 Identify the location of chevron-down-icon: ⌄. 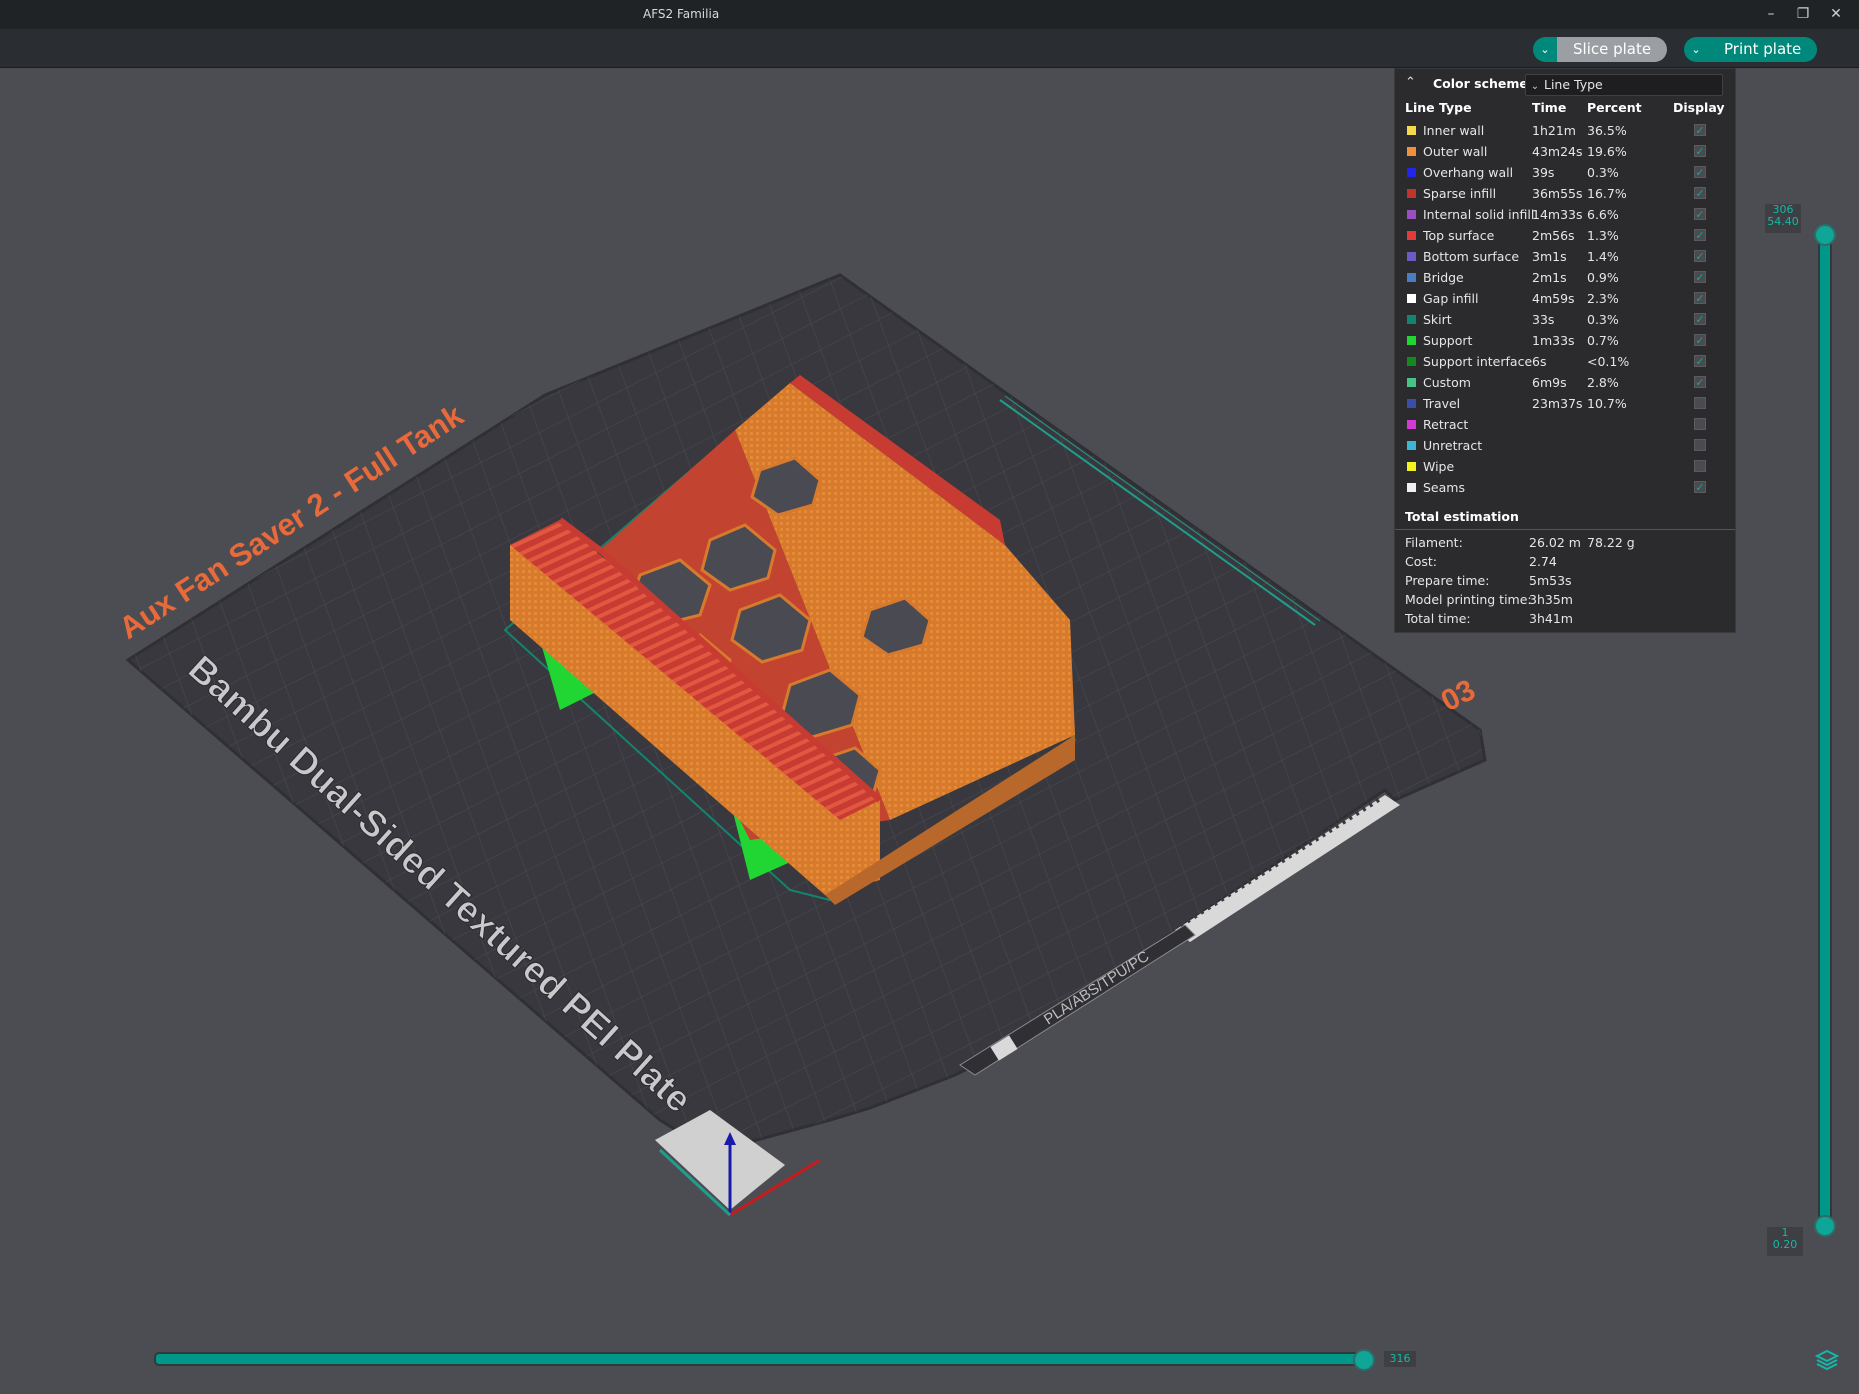
(1535, 86).